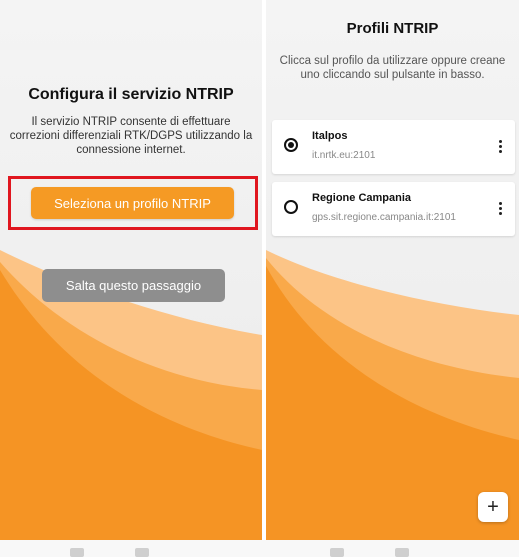  What do you see at coordinates (291, 145) in the screenshot?
I see `radio-selected-icon` at bounding box center [291, 145].